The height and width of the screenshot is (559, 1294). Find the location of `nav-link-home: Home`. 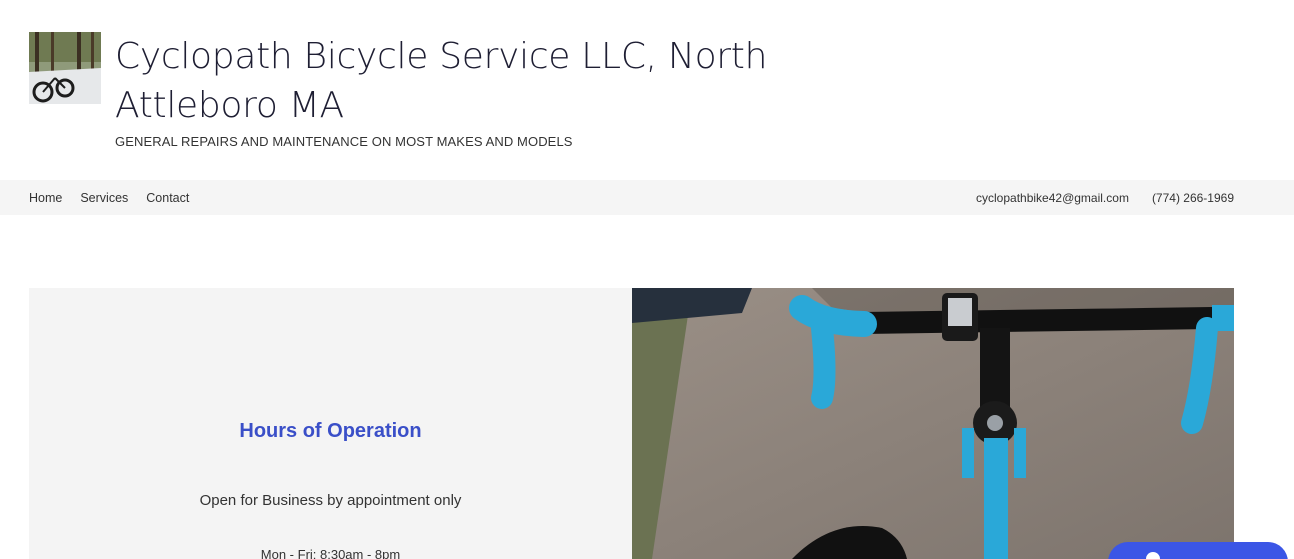

nav-link-home: Home is located at coordinates (45, 198).